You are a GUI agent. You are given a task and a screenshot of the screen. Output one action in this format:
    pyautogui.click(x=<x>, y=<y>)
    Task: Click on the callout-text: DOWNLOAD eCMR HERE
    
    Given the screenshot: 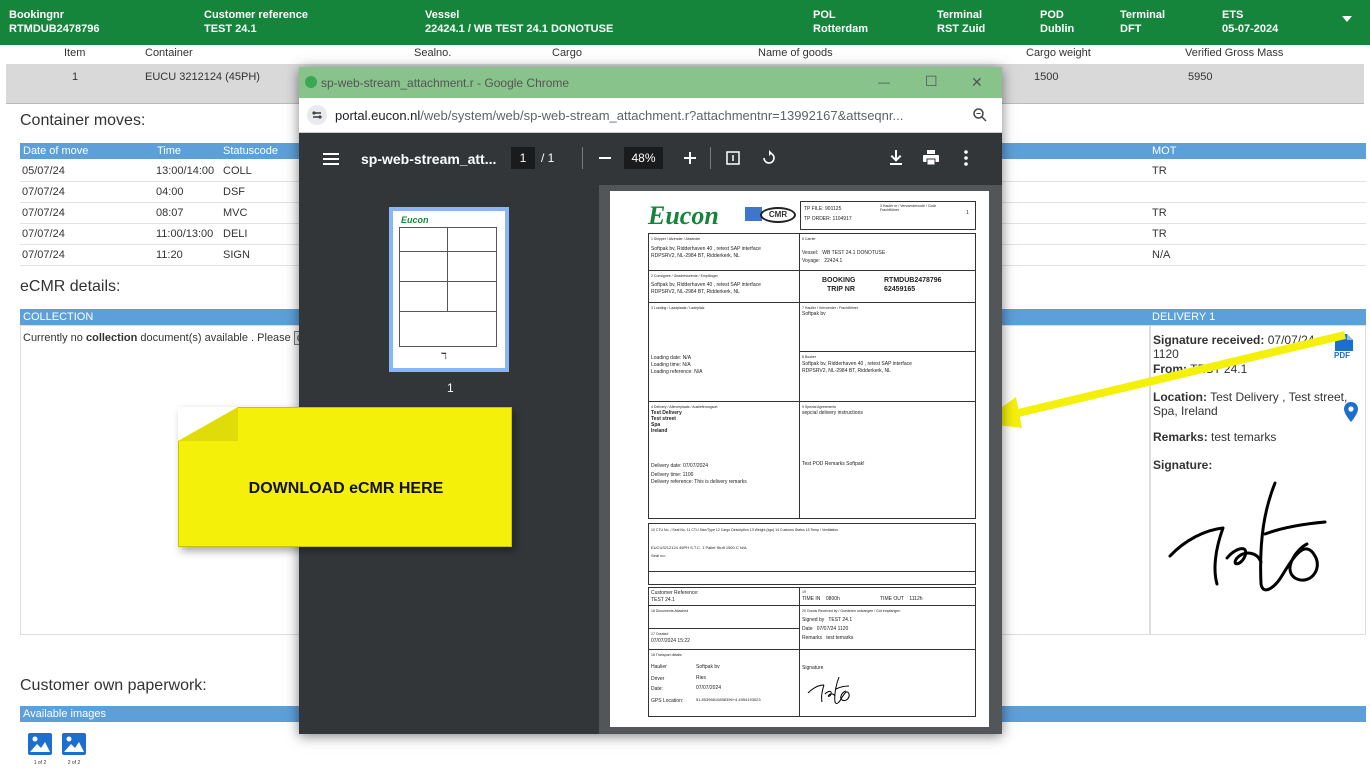 What is the action you would take?
    pyautogui.click(x=346, y=488)
    